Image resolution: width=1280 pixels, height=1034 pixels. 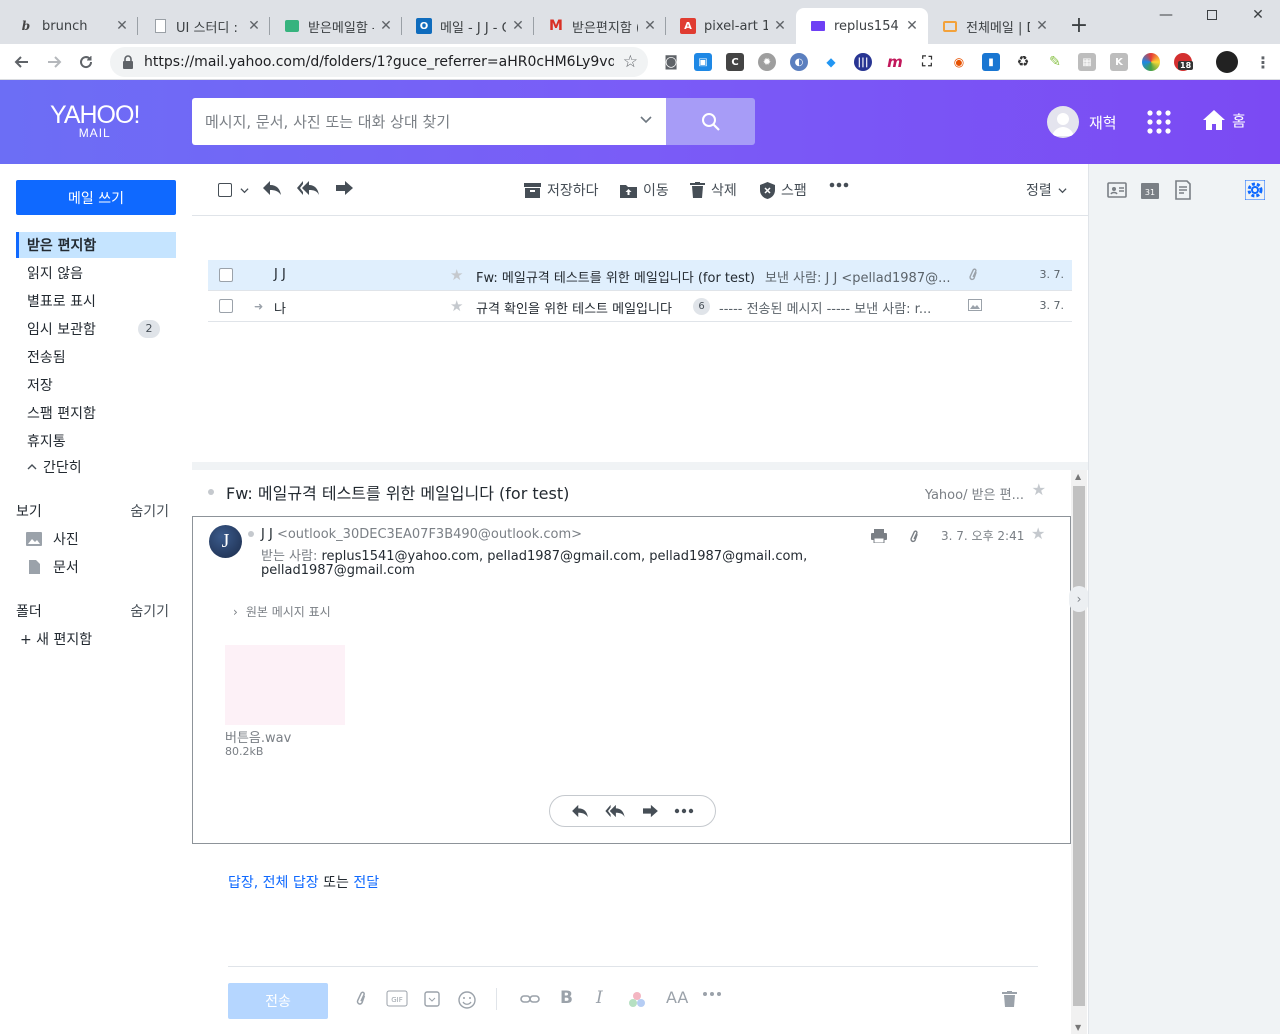 What do you see at coordinates (684, 811) in the screenshot?
I see `more-dots-icon` at bounding box center [684, 811].